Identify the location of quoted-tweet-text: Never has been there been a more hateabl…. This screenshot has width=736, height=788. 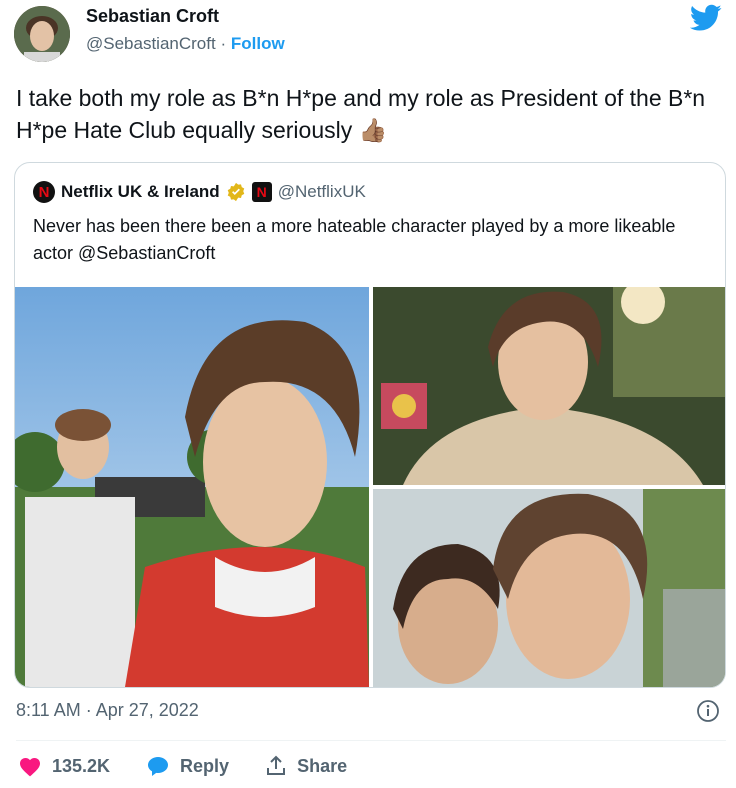
(354, 239).